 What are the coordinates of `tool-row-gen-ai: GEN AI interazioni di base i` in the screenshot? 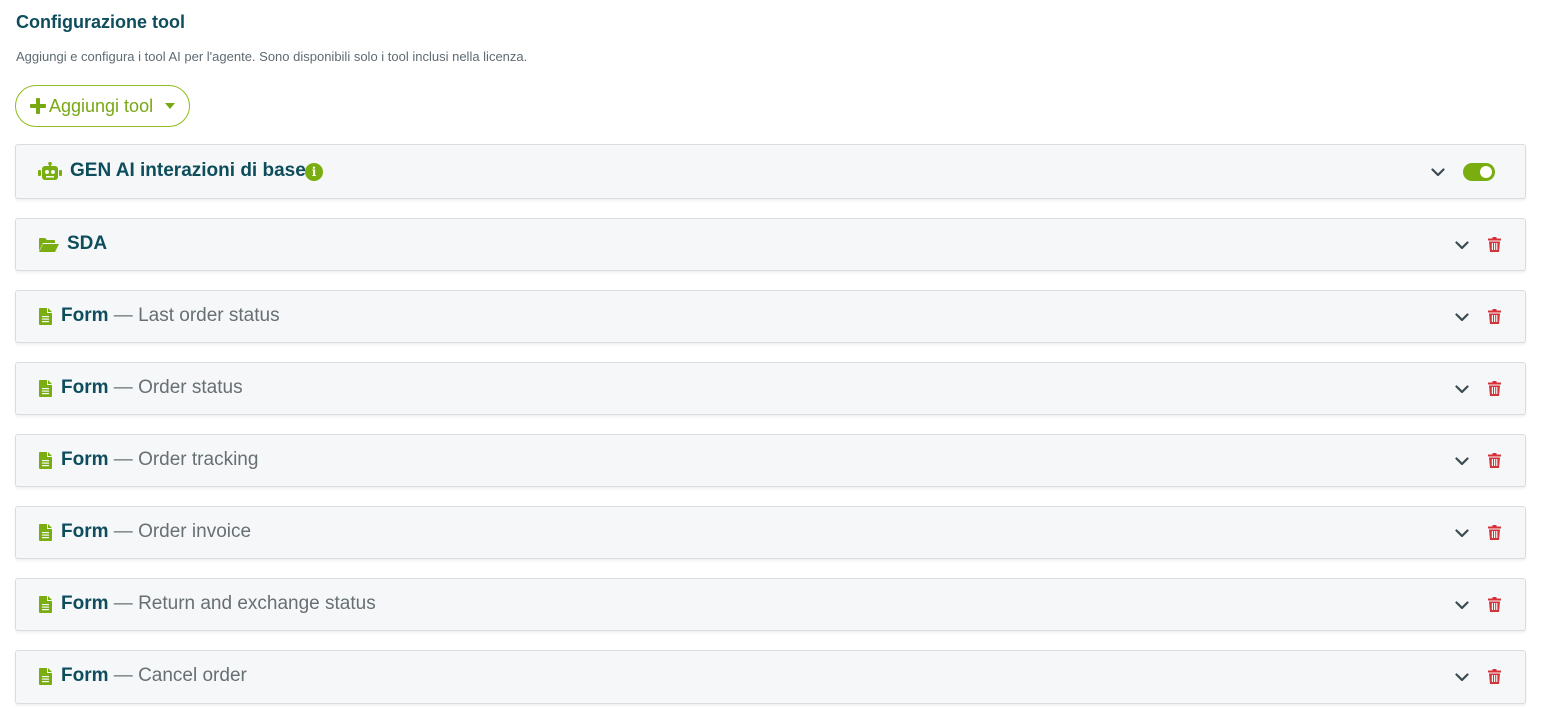 It's located at (770, 171).